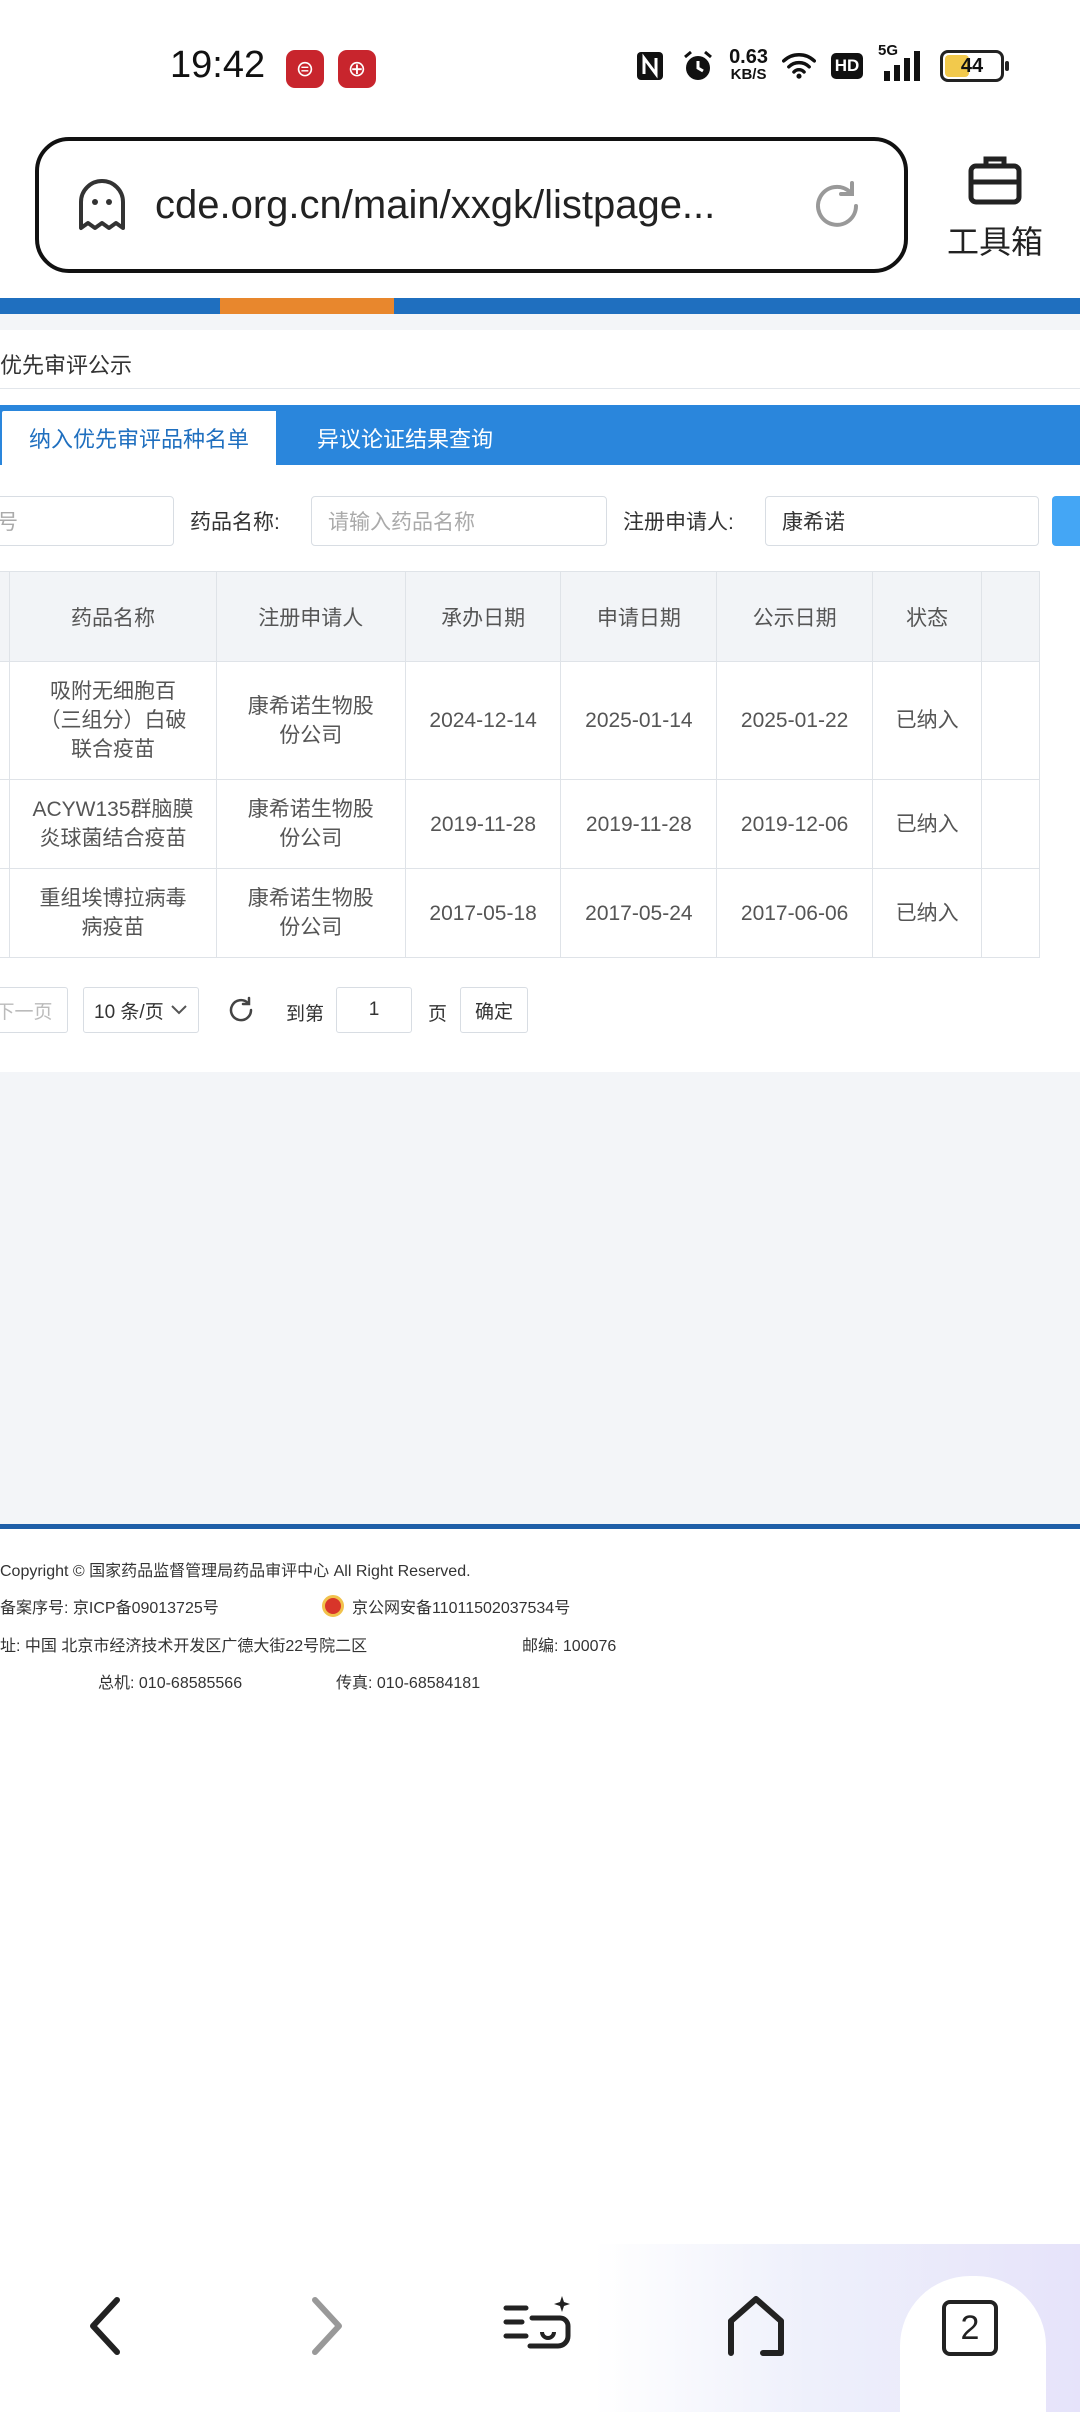 This screenshot has height=2412, width=1080. Describe the element at coordinates (537, 2322) in the screenshot. I see `ai-chat-icon` at that location.